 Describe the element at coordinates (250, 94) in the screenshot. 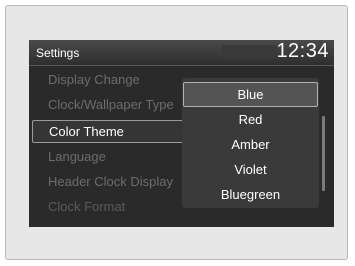

I see `dropdown-option-blue: Blue` at that location.